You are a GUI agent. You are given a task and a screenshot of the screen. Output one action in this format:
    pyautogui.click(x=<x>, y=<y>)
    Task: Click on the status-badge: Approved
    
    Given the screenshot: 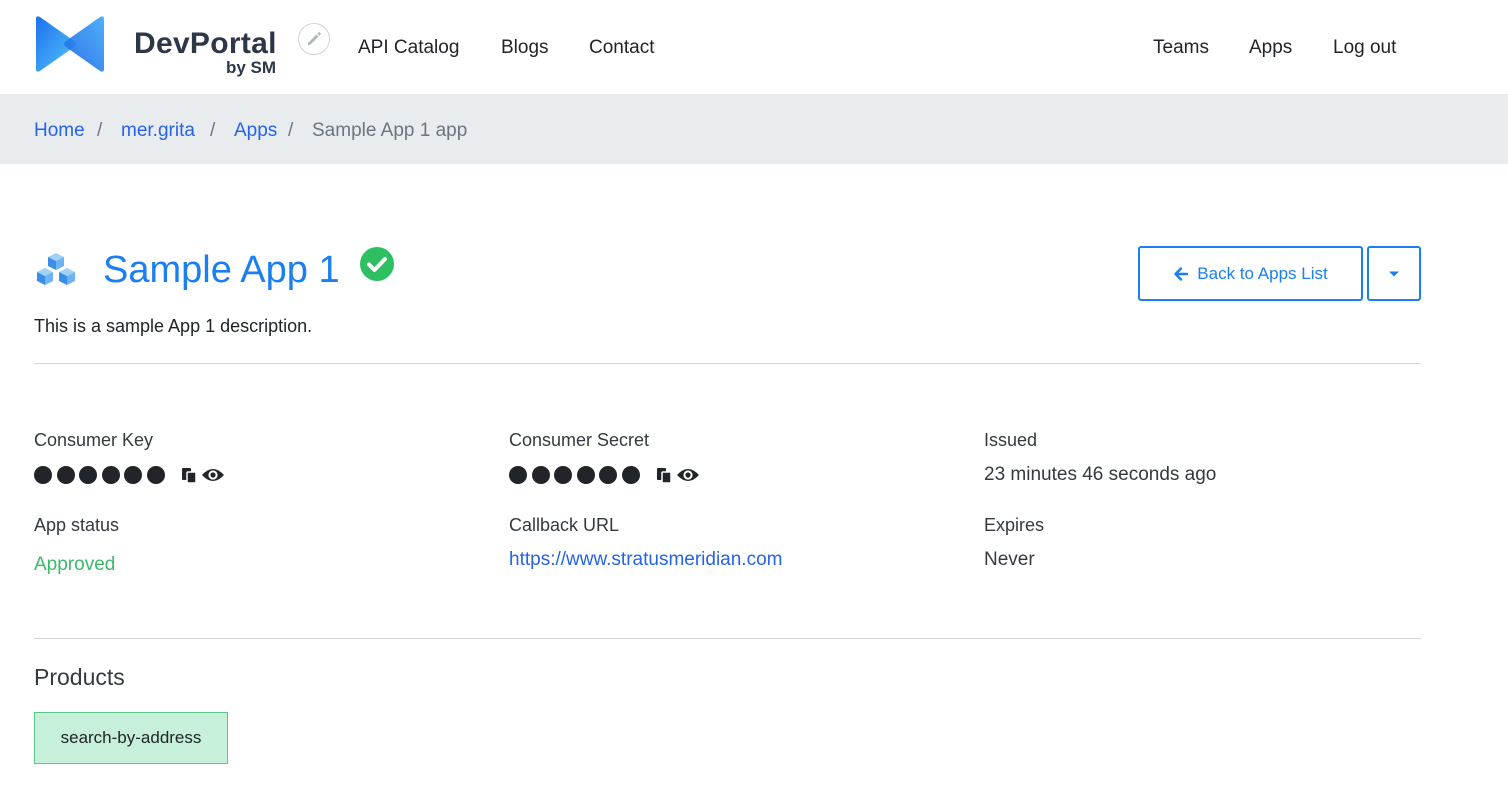 What is the action you would take?
    pyautogui.click(x=75, y=564)
    